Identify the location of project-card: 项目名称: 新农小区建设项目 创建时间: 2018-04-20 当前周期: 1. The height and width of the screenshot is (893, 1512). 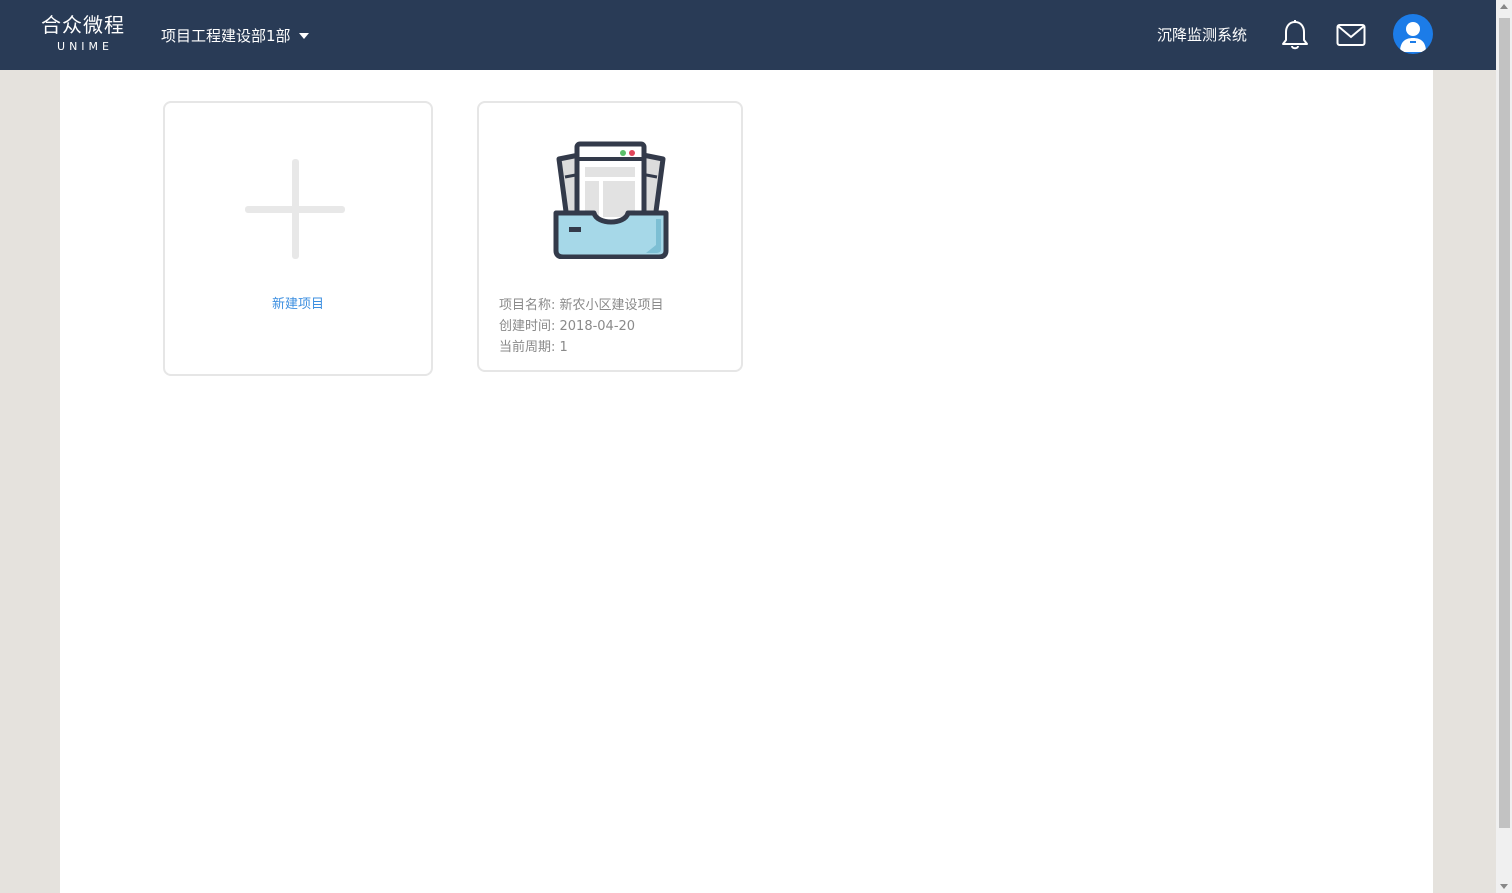
(610, 236).